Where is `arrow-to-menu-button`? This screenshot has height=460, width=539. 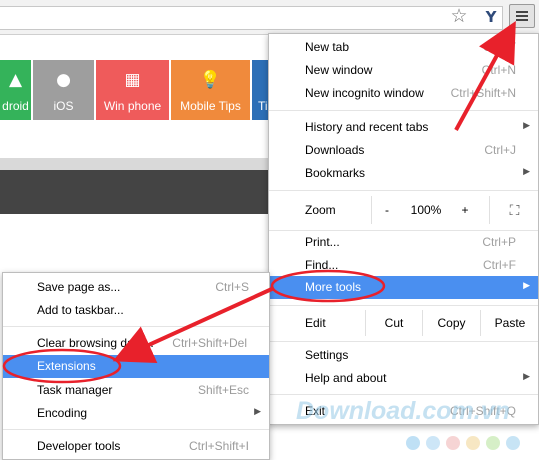 arrow-to-menu-button is located at coordinates (485, 75).